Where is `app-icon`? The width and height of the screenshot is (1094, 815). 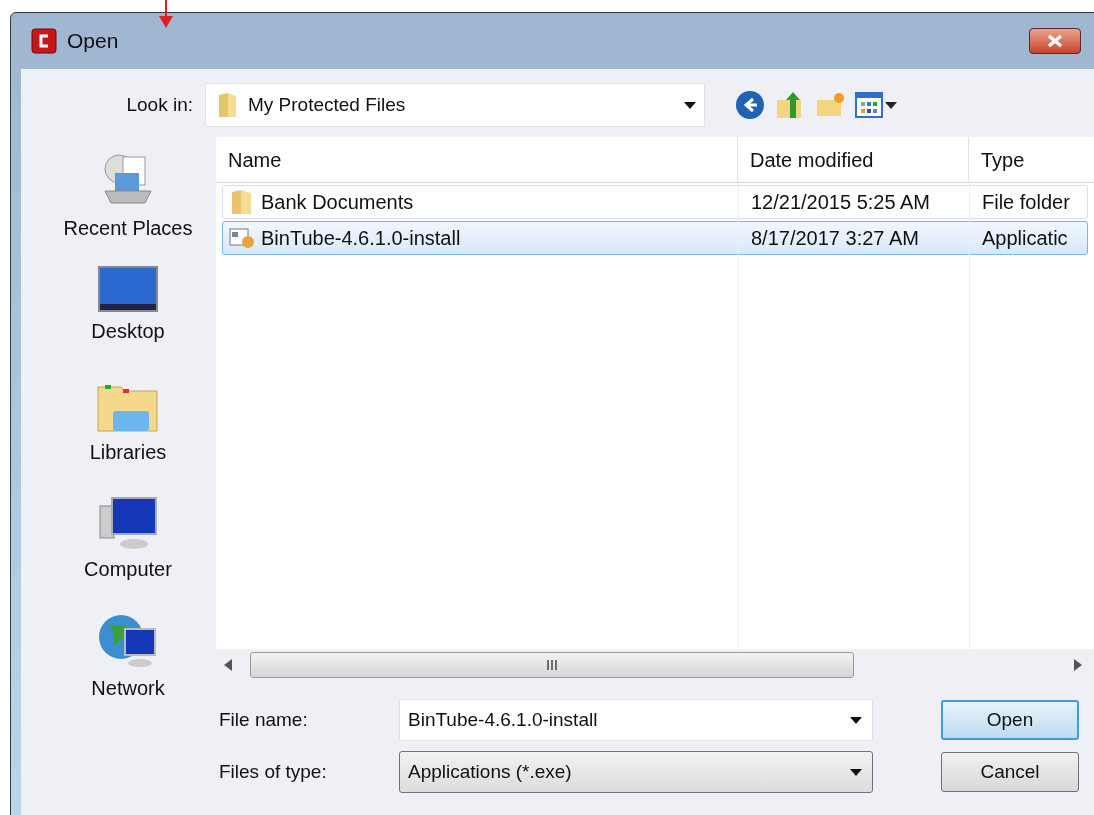
app-icon is located at coordinates (44, 41).